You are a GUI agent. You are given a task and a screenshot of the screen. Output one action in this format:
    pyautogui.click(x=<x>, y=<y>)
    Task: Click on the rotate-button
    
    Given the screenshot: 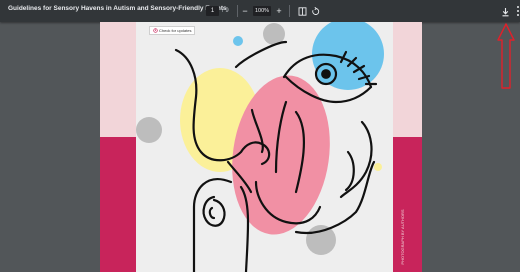 What is the action you would take?
    pyautogui.click(x=315, y=11)
    